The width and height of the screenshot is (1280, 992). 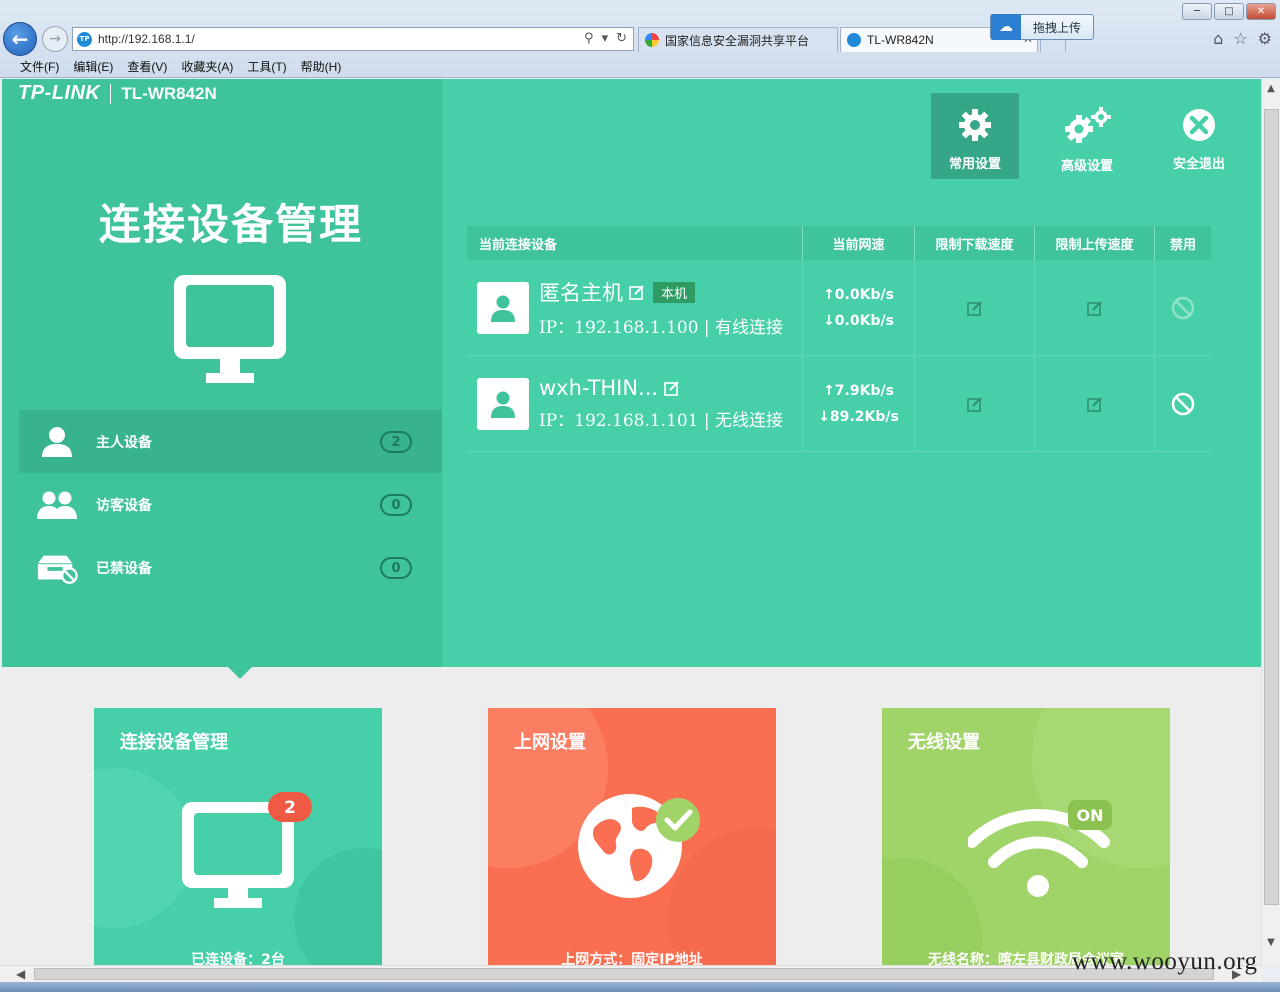 I want to click on minimize-button: ─, so click(x=1197, y=11).